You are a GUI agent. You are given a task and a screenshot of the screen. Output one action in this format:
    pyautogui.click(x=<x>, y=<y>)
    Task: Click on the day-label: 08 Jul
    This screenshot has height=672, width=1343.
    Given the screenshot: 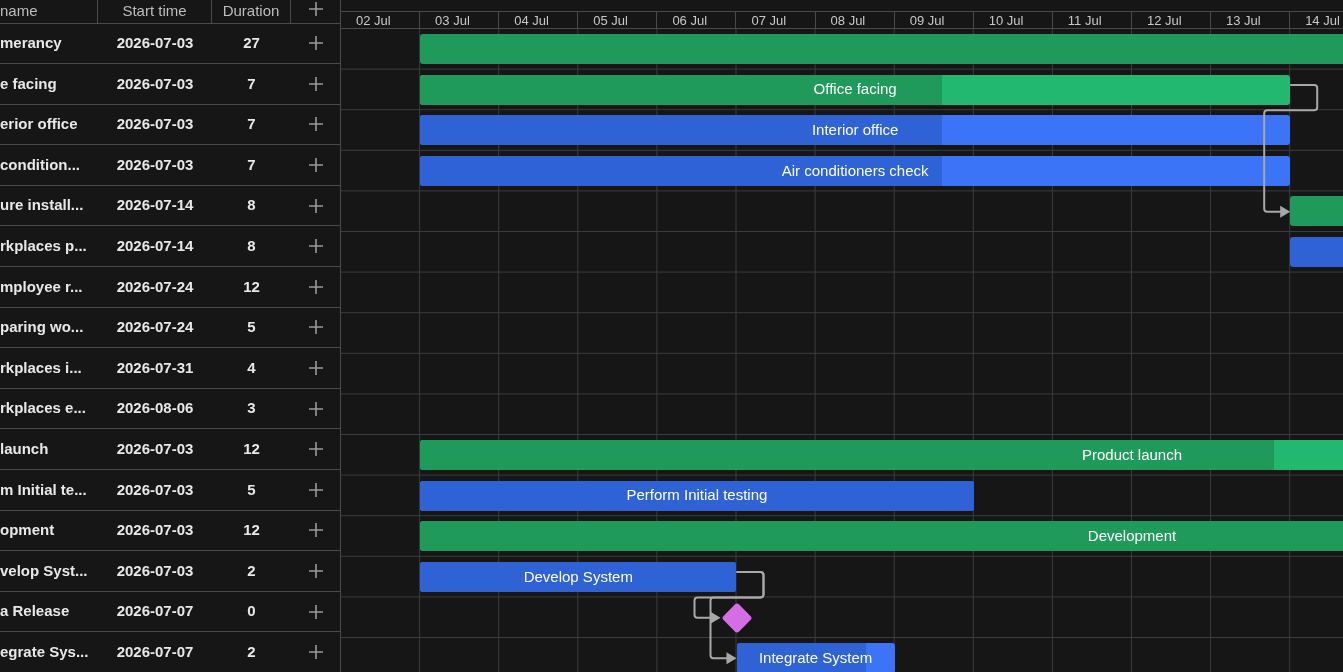 What is the action you would take?
    pyautogui.click(x=848, y=20)
    